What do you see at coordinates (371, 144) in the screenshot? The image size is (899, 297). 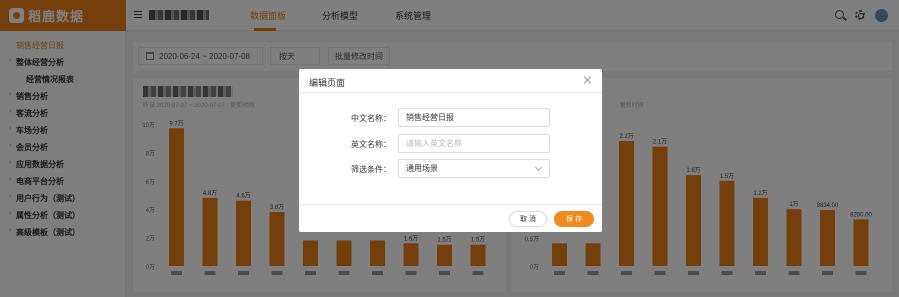 I see `en-name-label: 英文名称：` at bounding box center [371, 144].